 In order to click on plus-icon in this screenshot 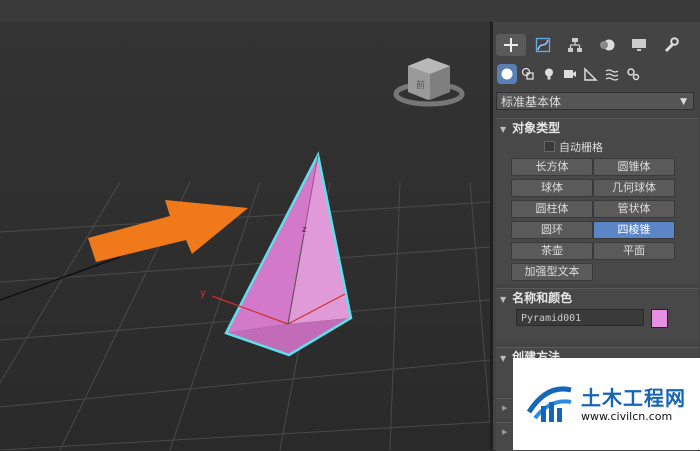, I will do `click(511, 45)`.